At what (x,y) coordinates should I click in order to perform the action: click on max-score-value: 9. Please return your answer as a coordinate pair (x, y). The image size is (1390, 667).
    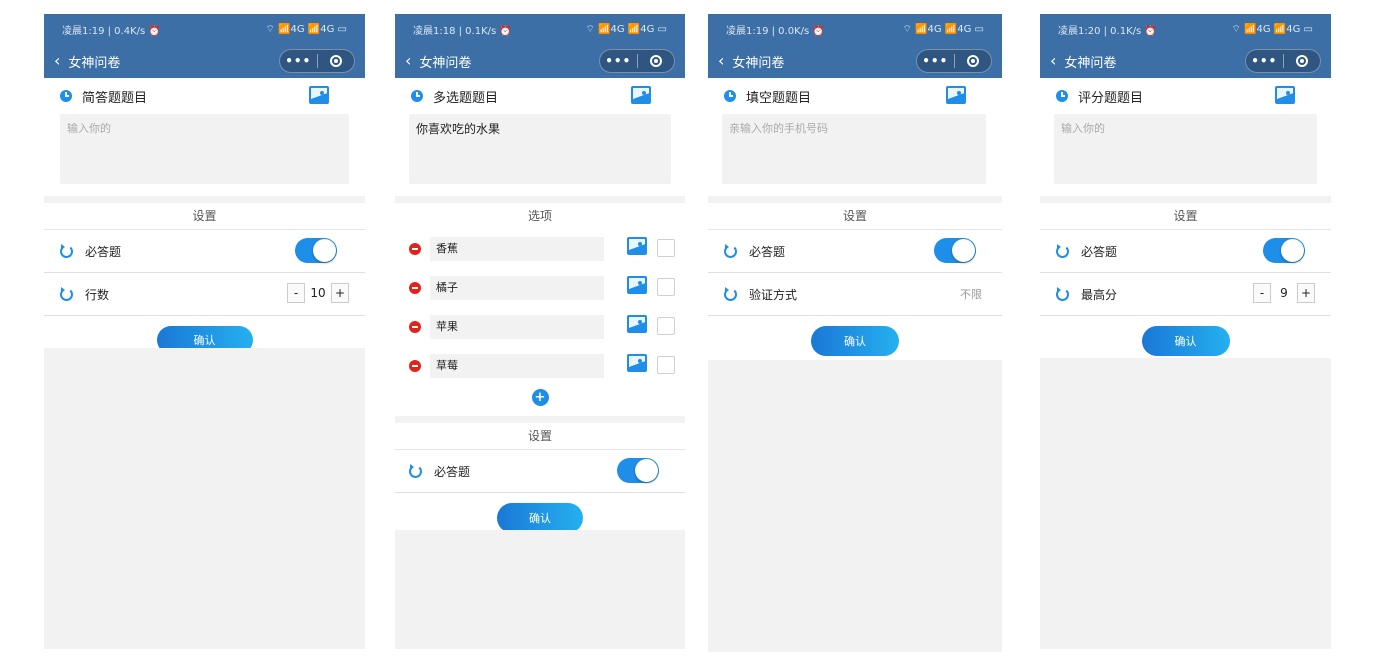
    Looking at the image, I should click on (1284, 293).